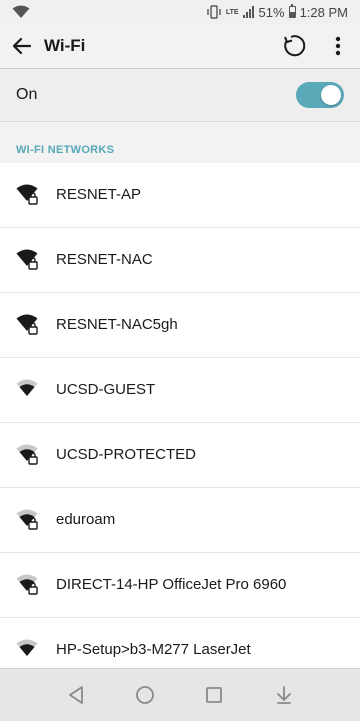 The width and height of the screenshot is (360, 721). I want to click on network-name: UCSD-GUEST, so click(106, 389).